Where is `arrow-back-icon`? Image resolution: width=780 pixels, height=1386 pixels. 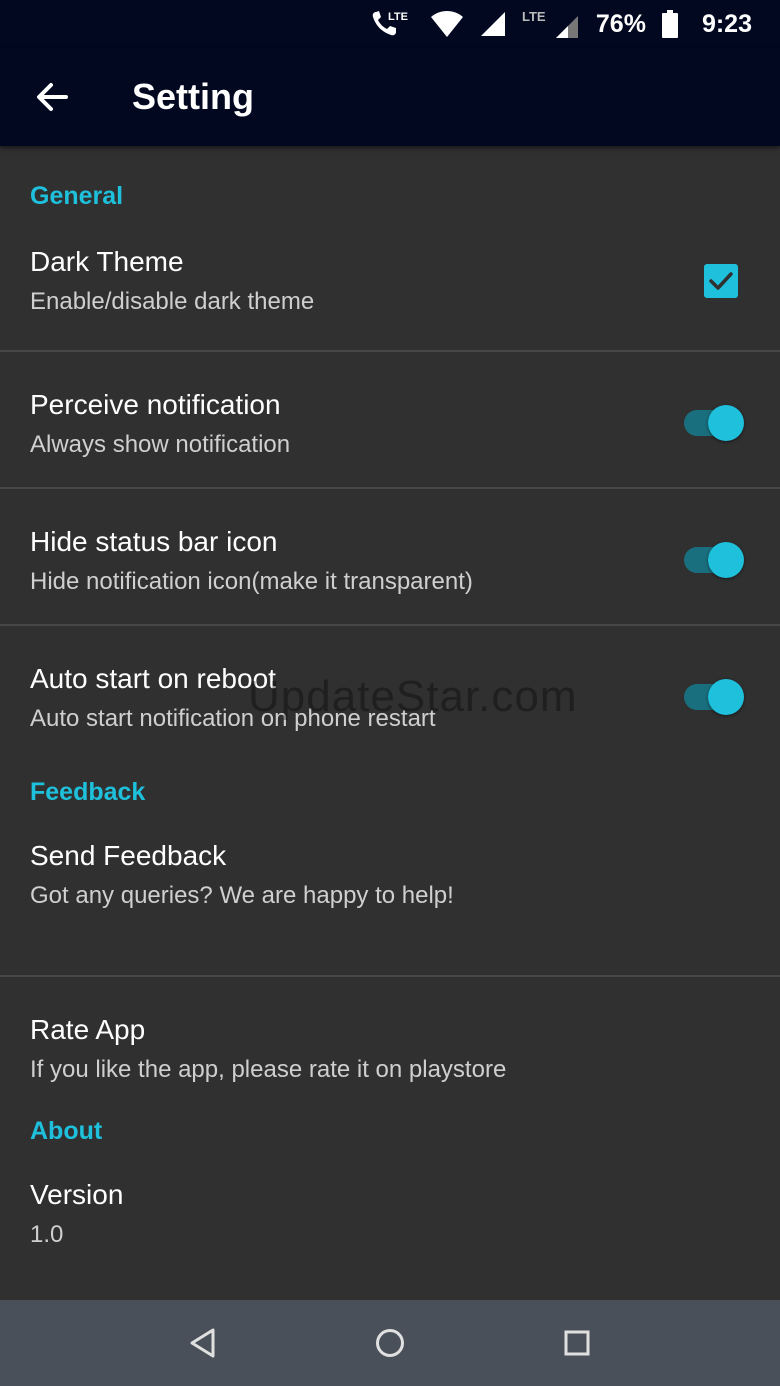
arrow-back-icon is located at coordinates (52, 97).